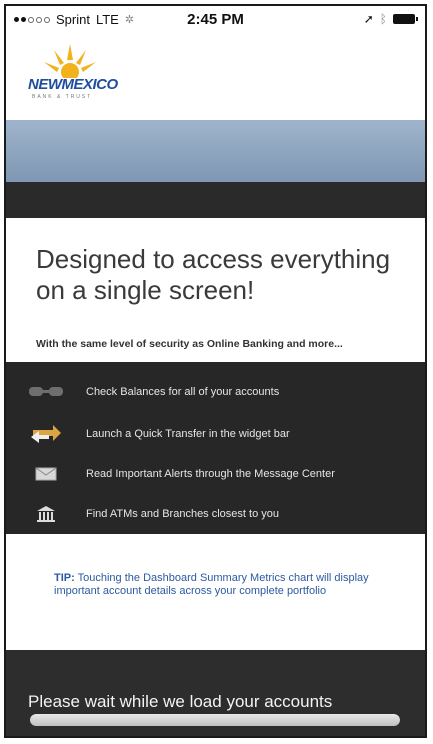  What do you see at coordinates (70, 61) in the screenshot?
I see `sun-logo-icon` at bounding box center [70, 61].